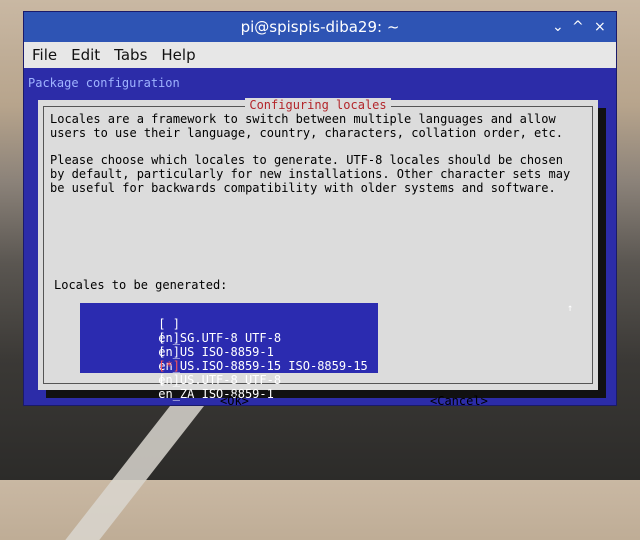  What do you see at coordinates (600, 27) in the screenshot?
I see `close-icon: ×` at bounding box center [600, 27].